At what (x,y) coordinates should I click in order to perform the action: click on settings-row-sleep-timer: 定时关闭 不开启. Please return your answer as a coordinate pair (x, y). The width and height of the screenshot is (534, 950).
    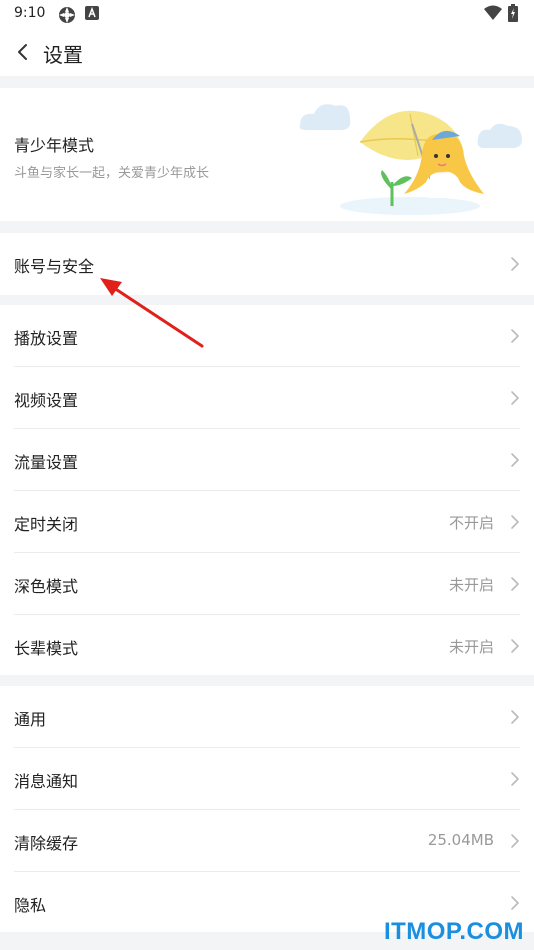
    Looking at the image, I should click on (267, 521).